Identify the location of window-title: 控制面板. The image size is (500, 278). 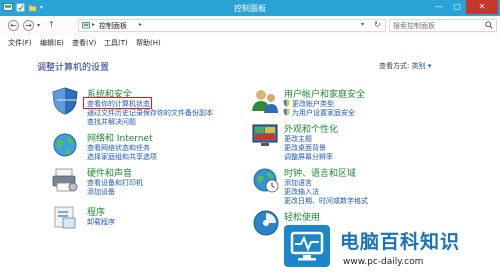
(250, 8).